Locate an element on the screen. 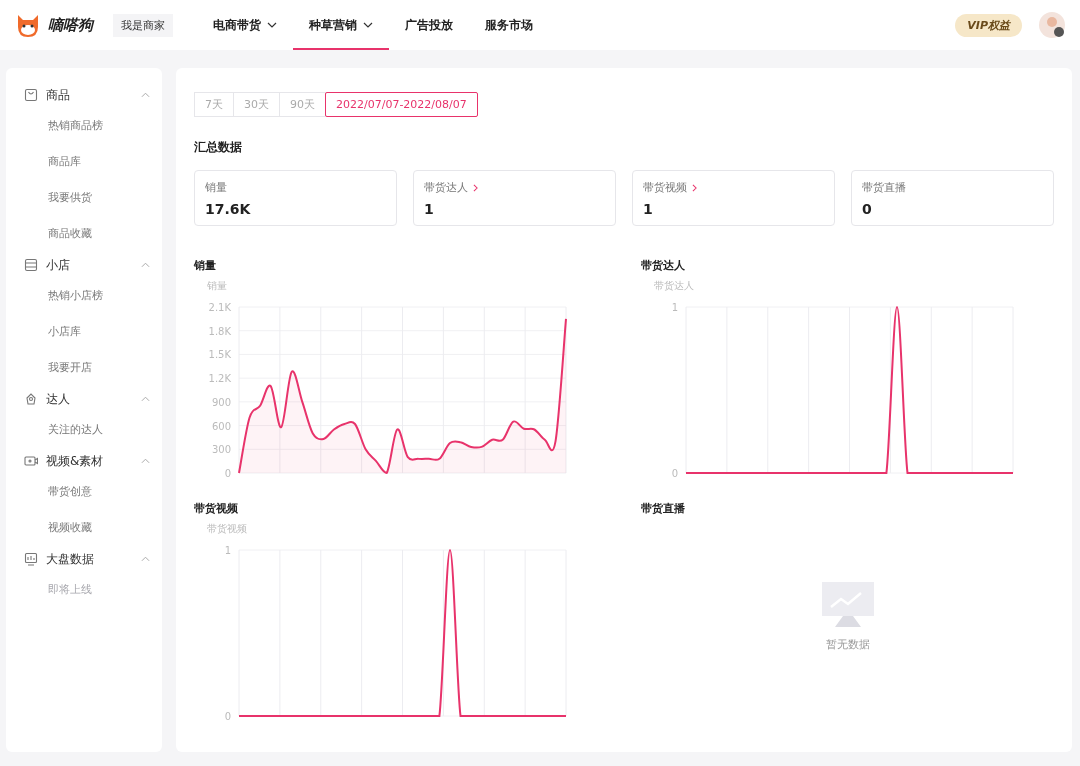 This screenshot has width=1080, height=766. empty-monitor-icon is located at coordinates (847, 604).